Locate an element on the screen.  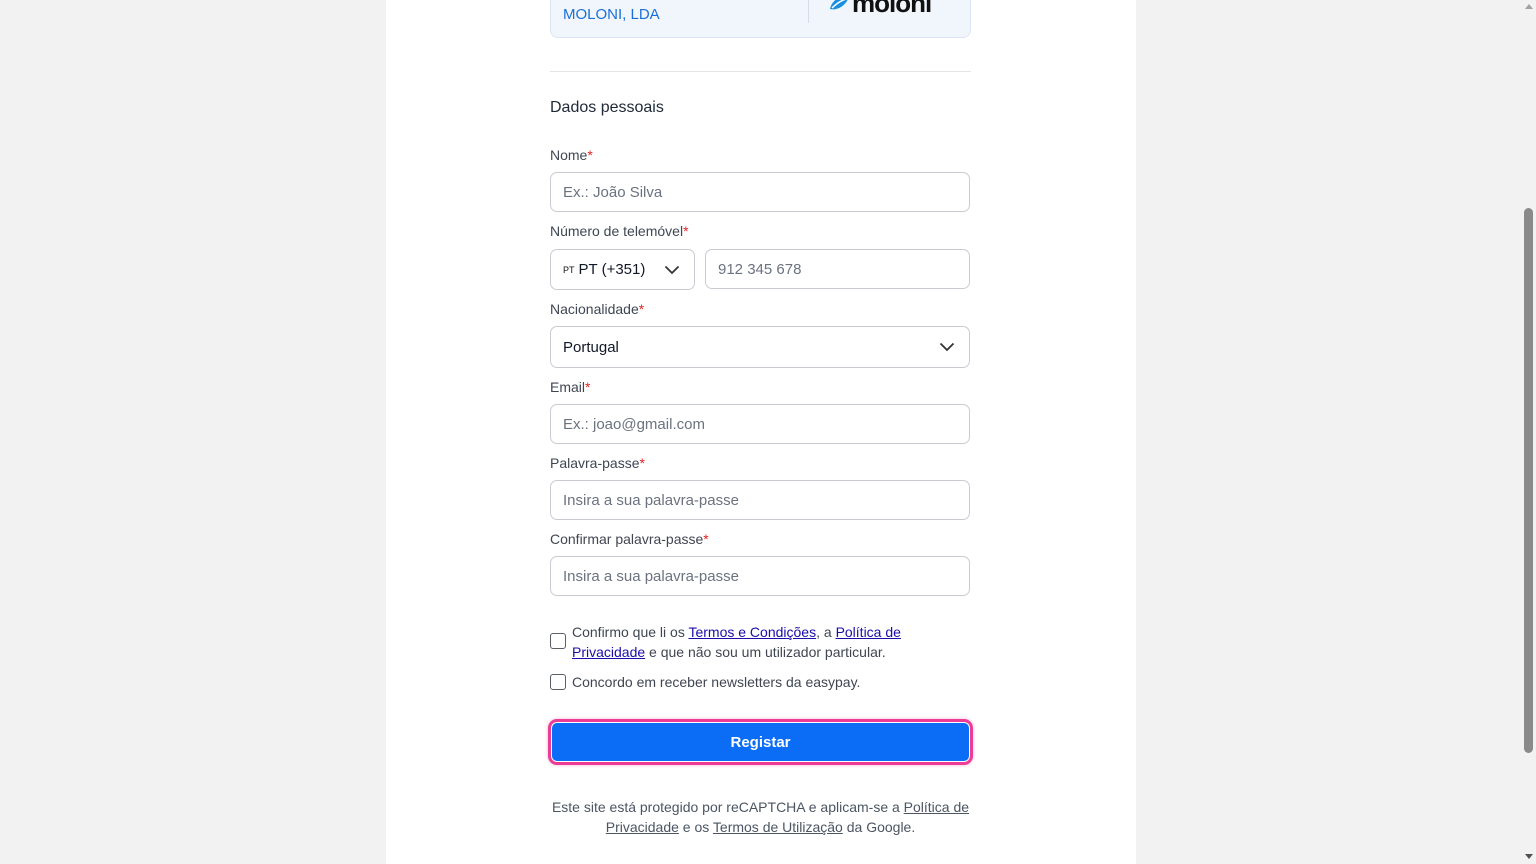
phone-label-text: Número de telemóvel is located at coordinates (617, 231).